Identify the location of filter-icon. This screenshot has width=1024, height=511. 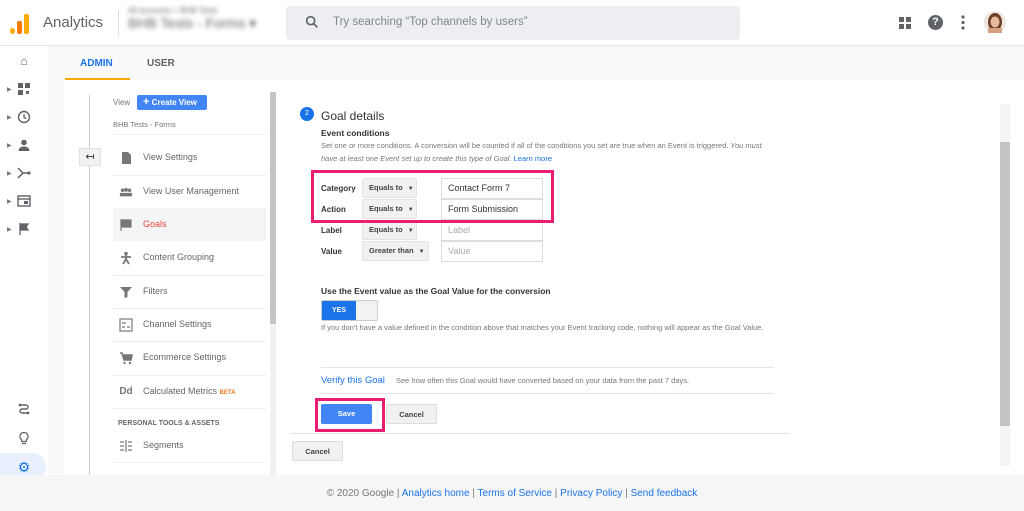
(126, 292).